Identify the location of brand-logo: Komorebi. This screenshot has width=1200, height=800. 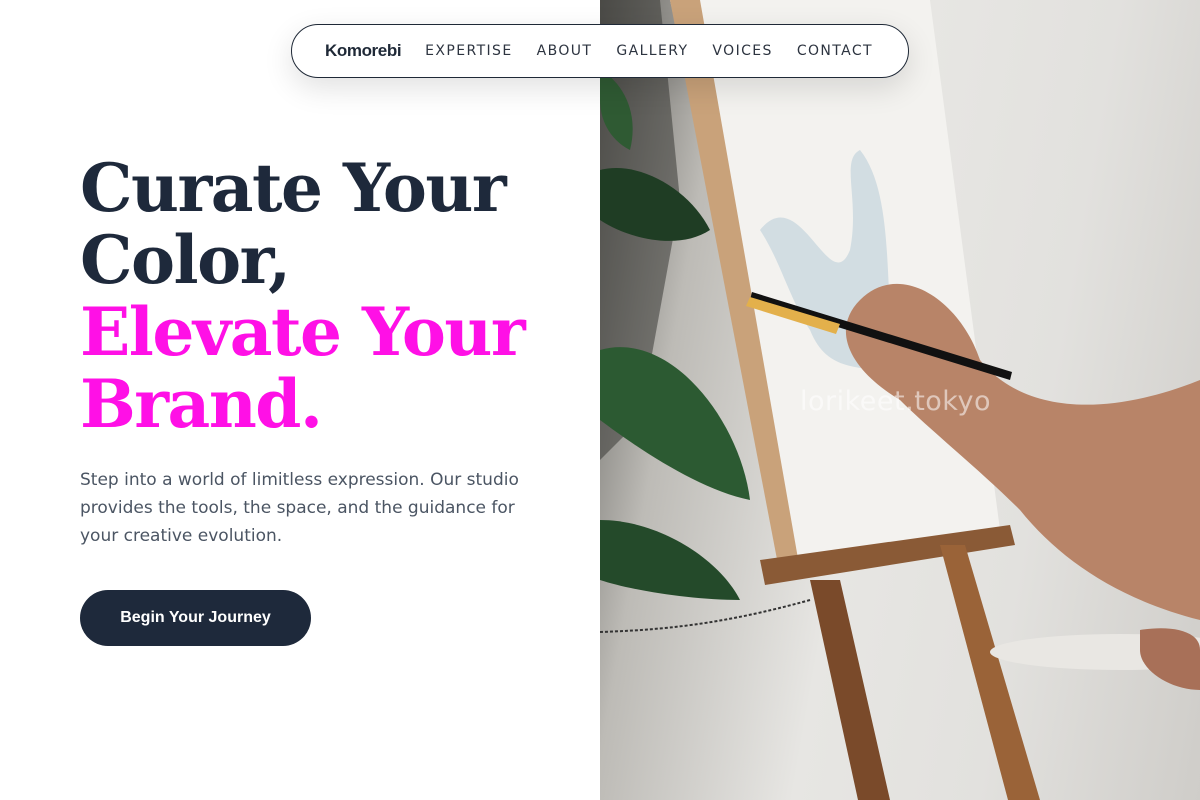
(363, 51).